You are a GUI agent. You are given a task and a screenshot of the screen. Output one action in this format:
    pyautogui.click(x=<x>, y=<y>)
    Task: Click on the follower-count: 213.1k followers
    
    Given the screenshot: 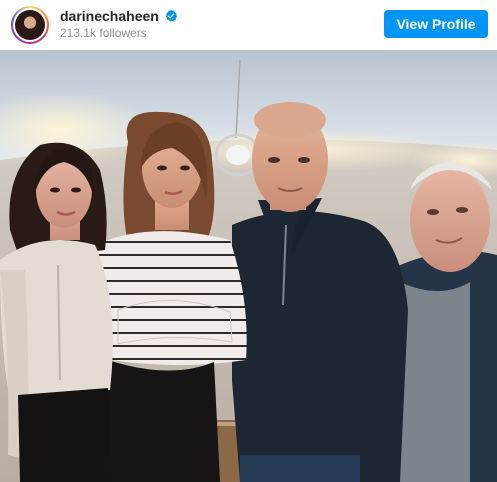 What is the action you would take?
    pyautogui.click(x=103, y=33)
    